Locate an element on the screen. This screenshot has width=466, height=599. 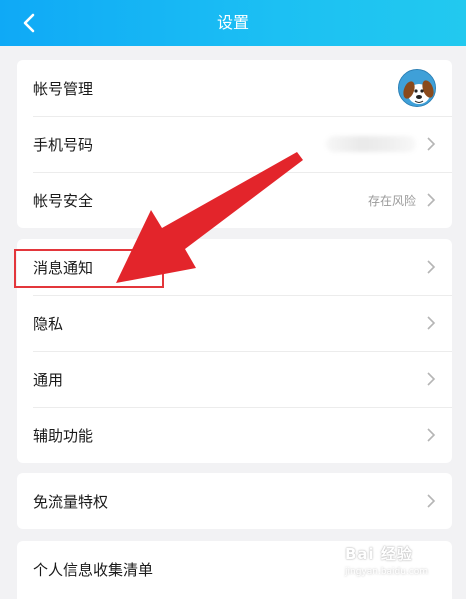
notifications-label: 消息通知 is located at coordinates (63, 267).